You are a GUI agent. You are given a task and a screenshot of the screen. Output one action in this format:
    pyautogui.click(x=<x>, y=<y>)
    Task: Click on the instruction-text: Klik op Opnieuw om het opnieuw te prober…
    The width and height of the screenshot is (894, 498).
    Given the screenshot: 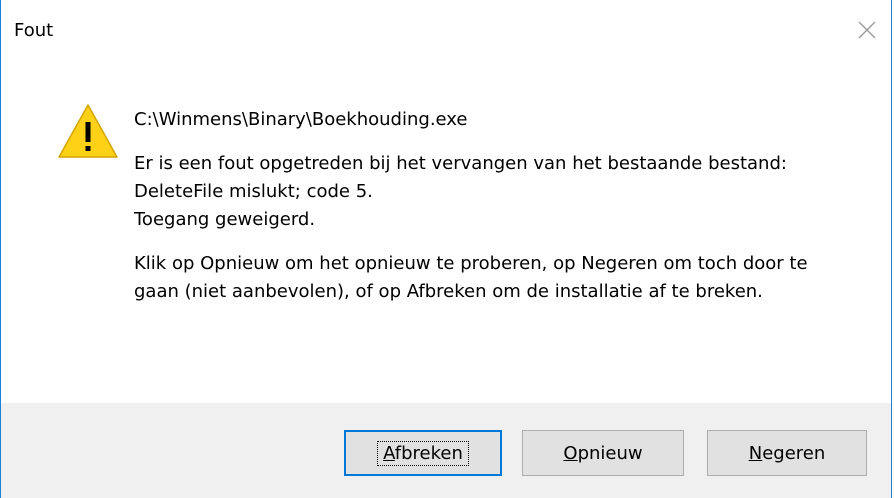 What is the action you would take?
    pyautogui.click(x=471, y=277)
    